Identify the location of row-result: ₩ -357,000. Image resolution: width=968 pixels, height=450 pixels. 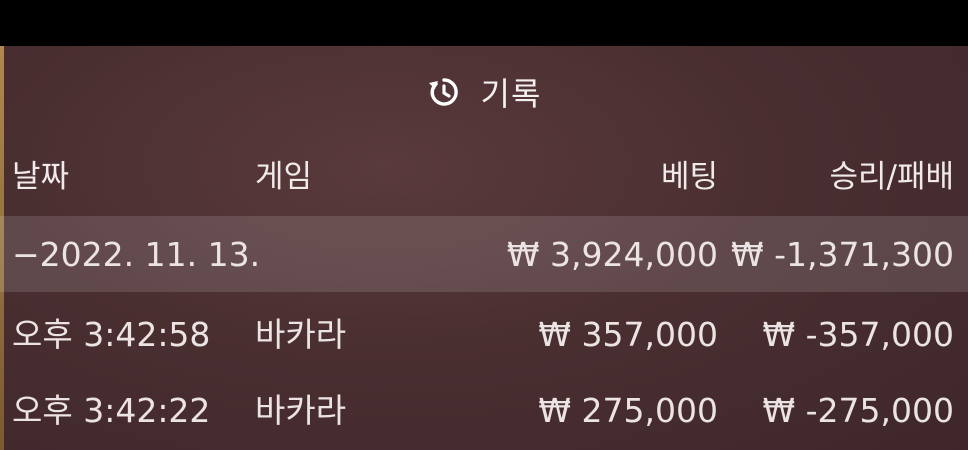
(858, 334).